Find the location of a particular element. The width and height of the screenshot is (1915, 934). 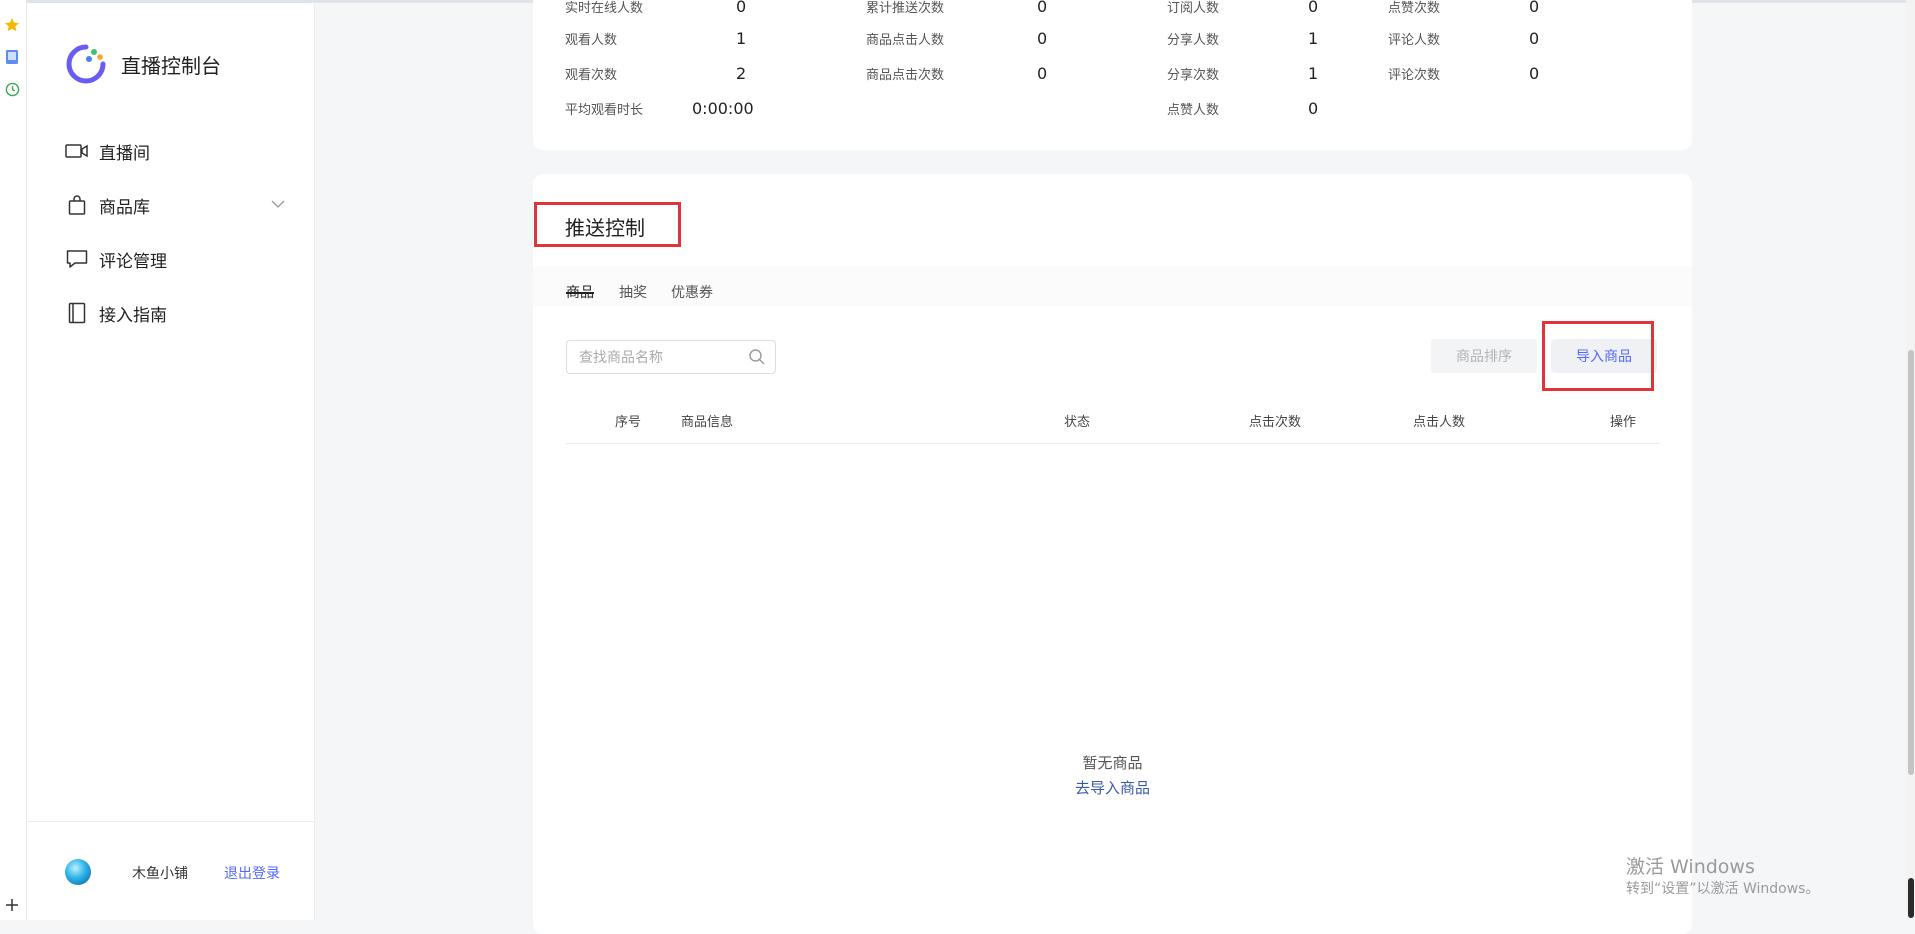

windows-watermark-title: 激活 Windows is located at coordinates (1690, 867).